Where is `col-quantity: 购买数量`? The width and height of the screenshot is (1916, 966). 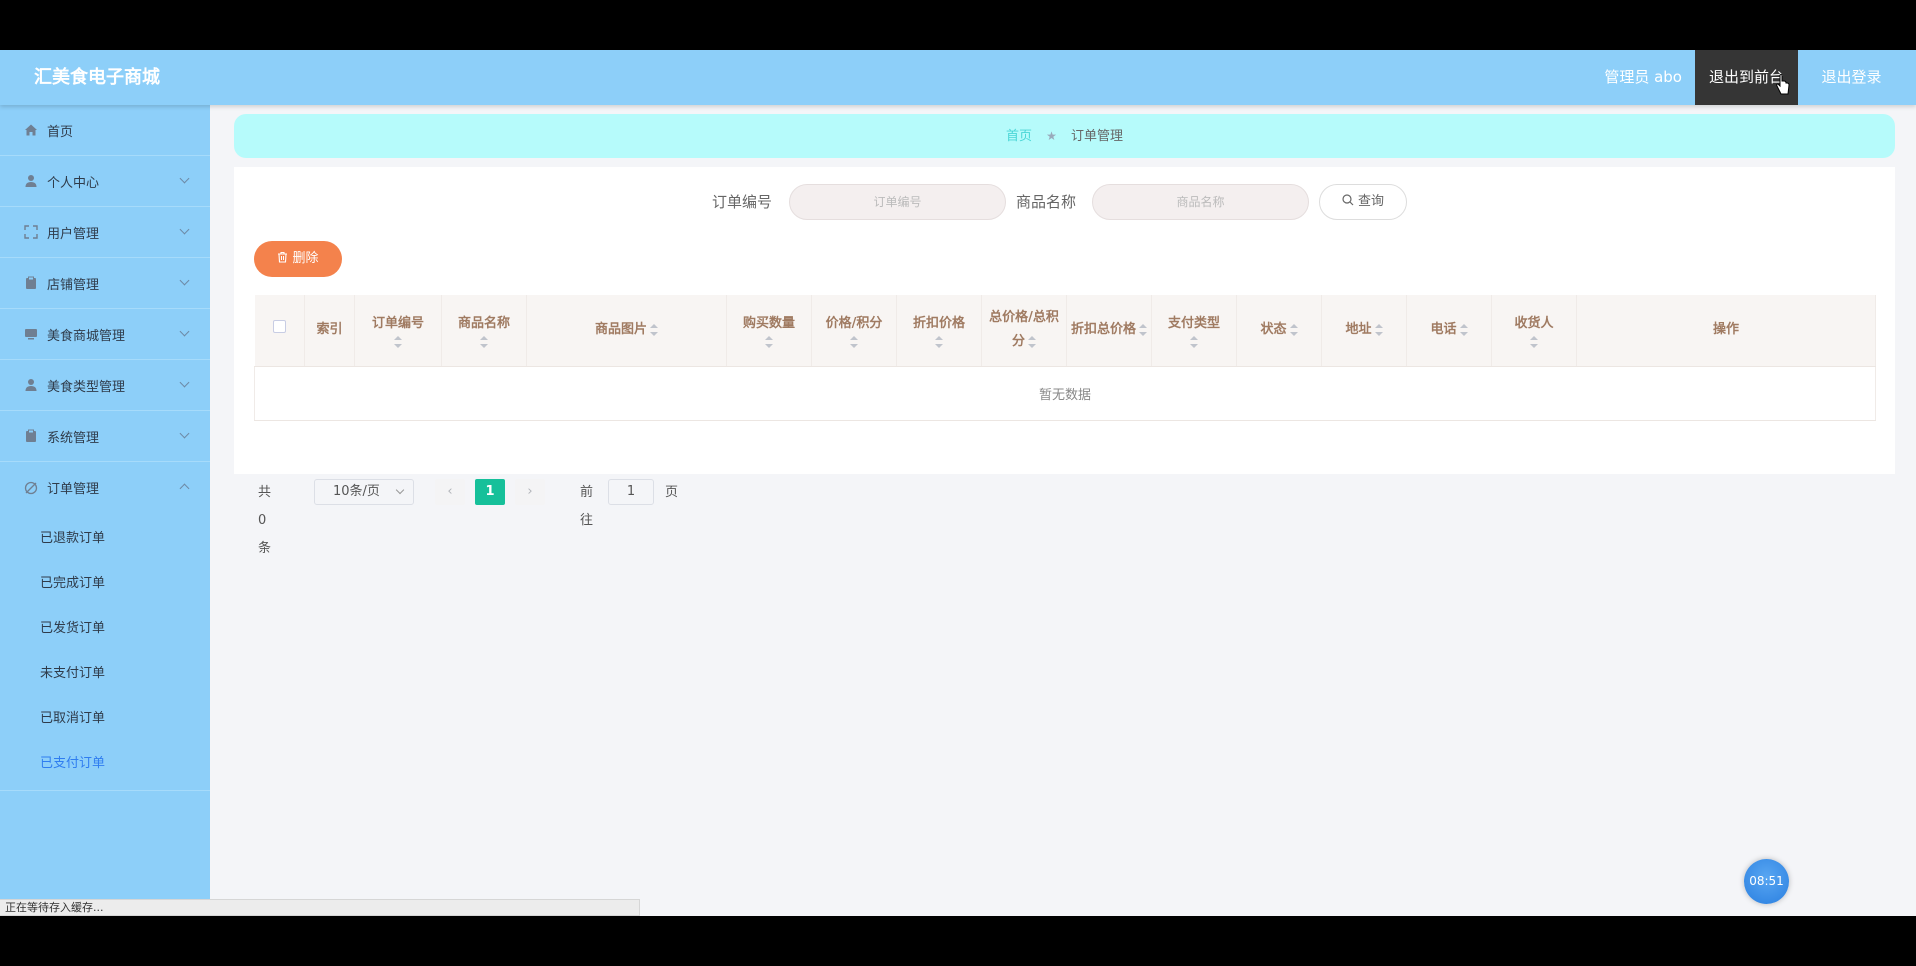 col-quantity: 购买数量 is located at coordinates (769, 331).